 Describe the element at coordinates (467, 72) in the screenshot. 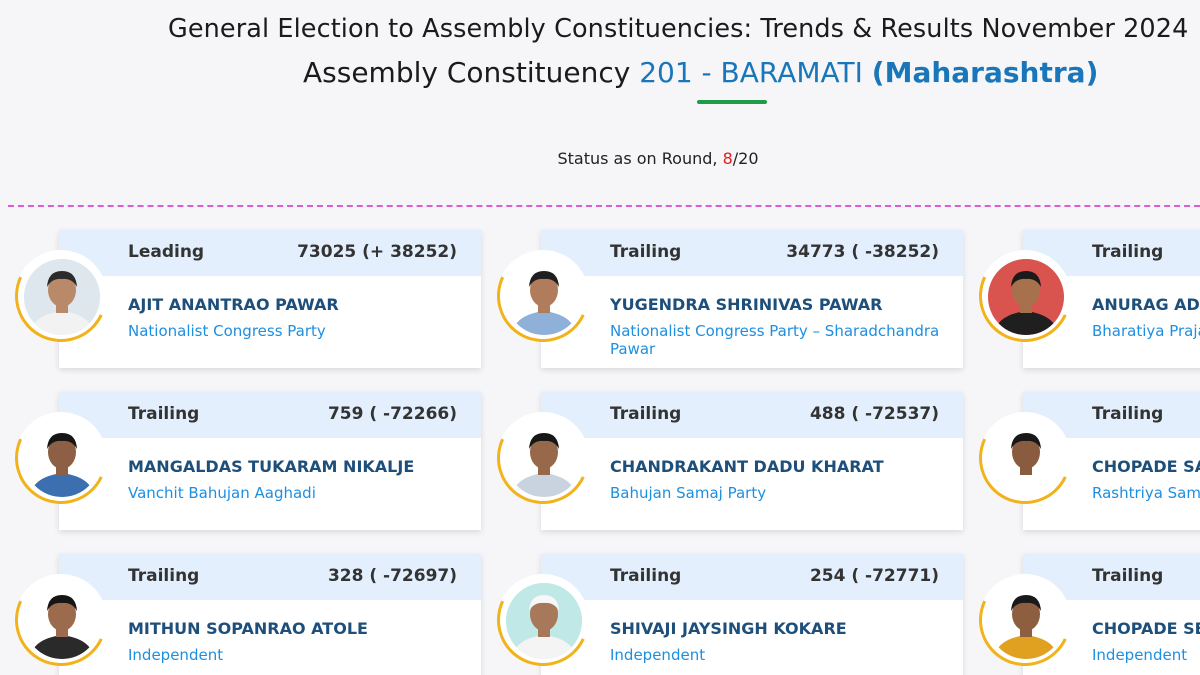

I see `constituency-prefix: Assembly Constituency` at that location.